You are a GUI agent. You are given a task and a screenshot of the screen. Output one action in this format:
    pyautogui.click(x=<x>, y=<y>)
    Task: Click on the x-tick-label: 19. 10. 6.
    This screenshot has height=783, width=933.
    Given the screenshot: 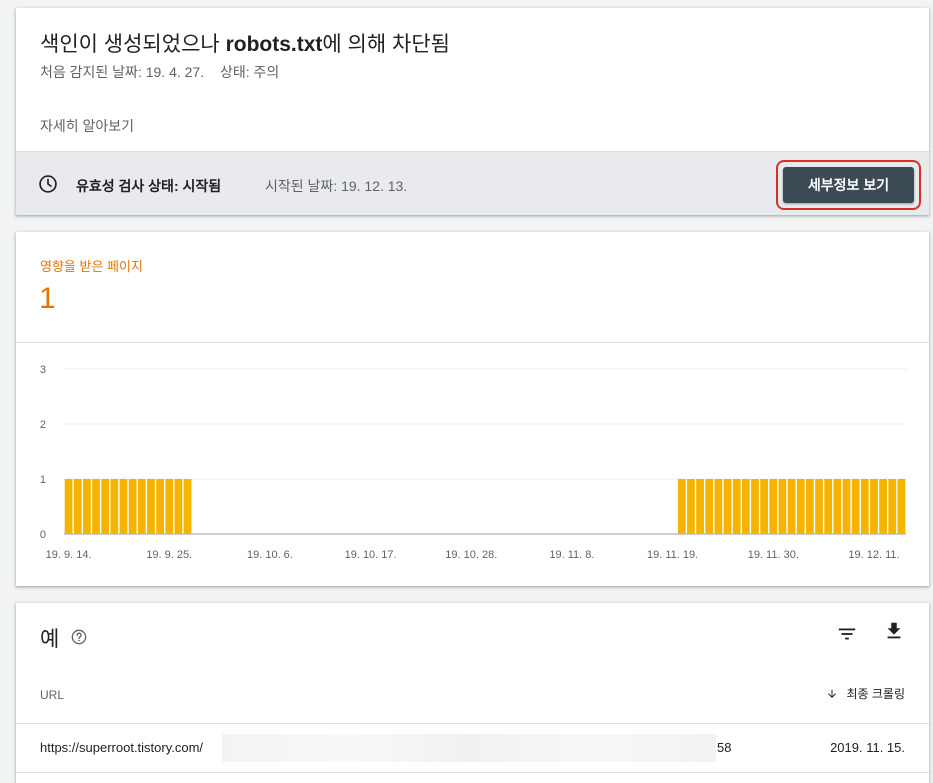 What is the action you would take?
    pyautogui.click(x=270, y=555)
    